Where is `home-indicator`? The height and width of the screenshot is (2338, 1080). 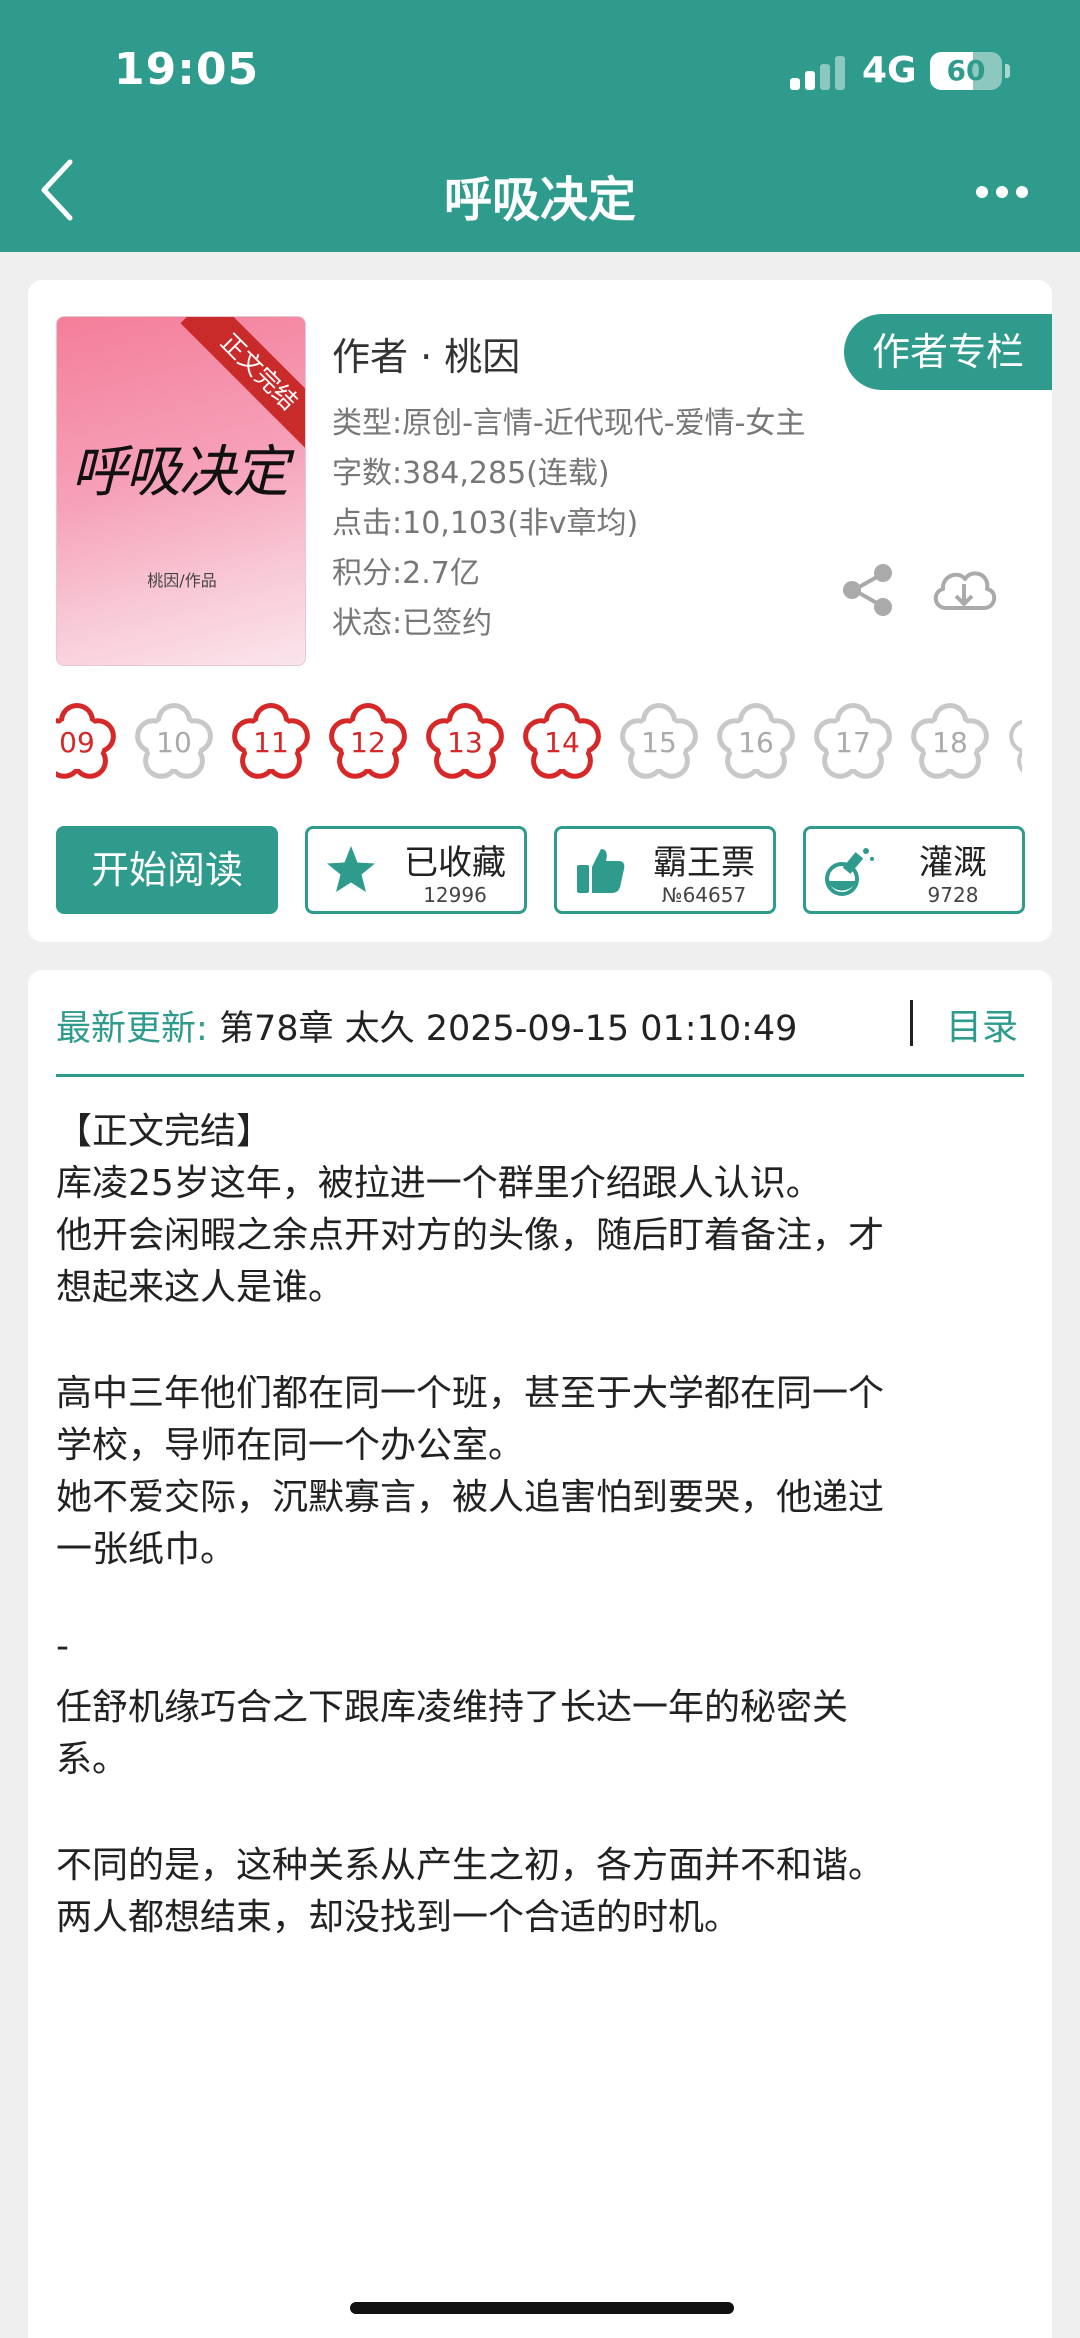 home-indicator is located at coordinates (542, 2308).